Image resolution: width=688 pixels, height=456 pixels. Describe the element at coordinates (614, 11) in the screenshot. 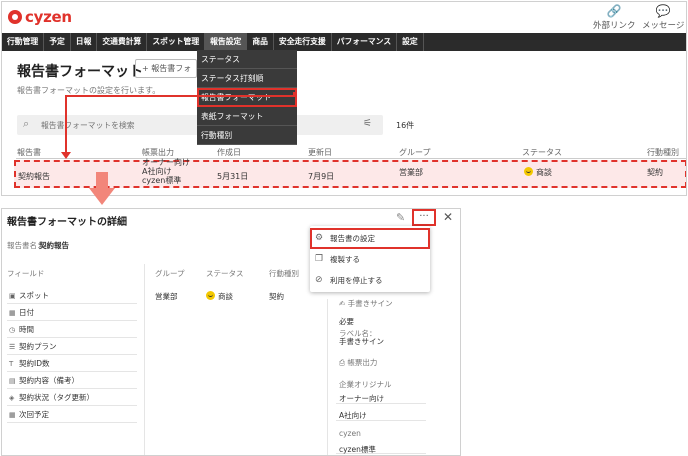

I see `link-icon: 🔗` at that location.